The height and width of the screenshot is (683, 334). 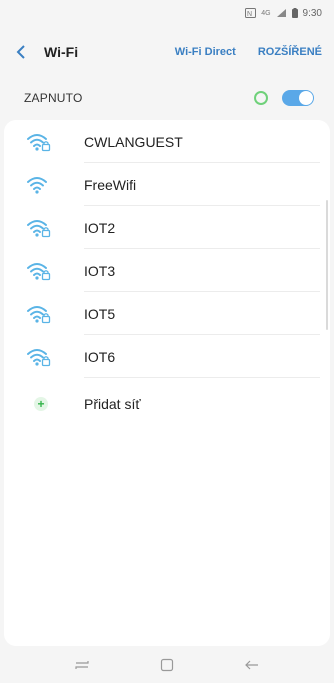 What do you see at coordinates (100, 313) in the screenshot?
I see `network-name: IOT5` at bounding box center [100, 313].